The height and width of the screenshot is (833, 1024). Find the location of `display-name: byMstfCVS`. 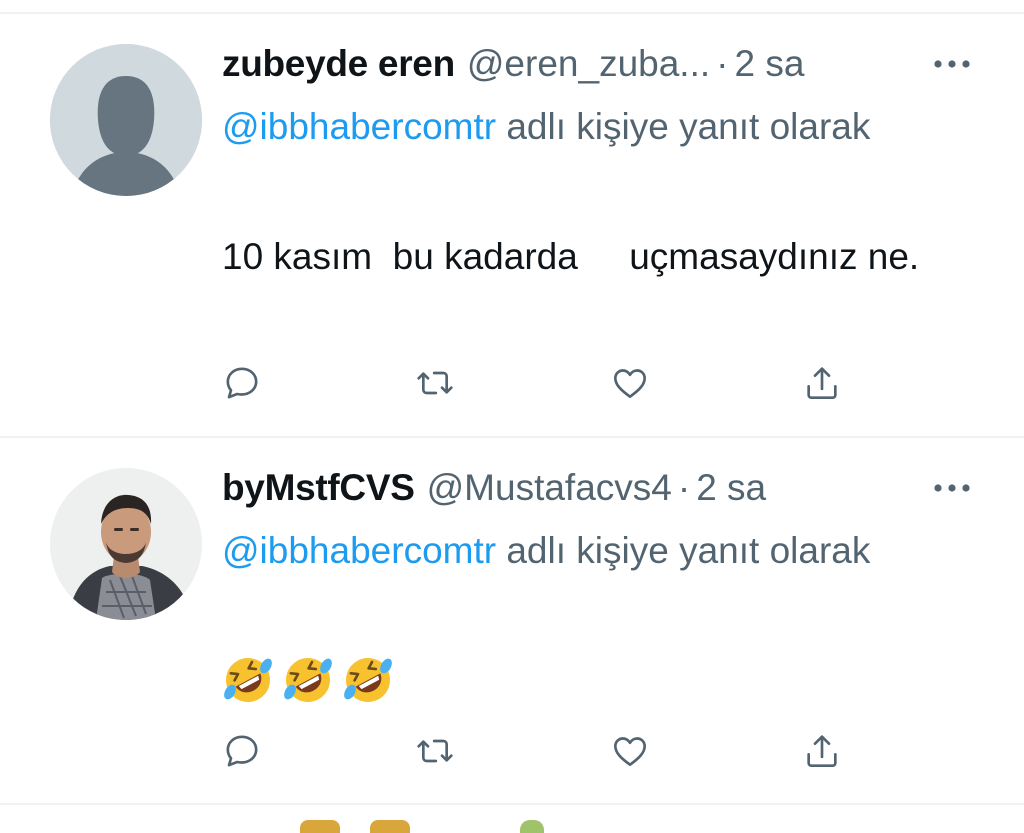

display-name: byMstfCVS is located at coordinates (318, 488).